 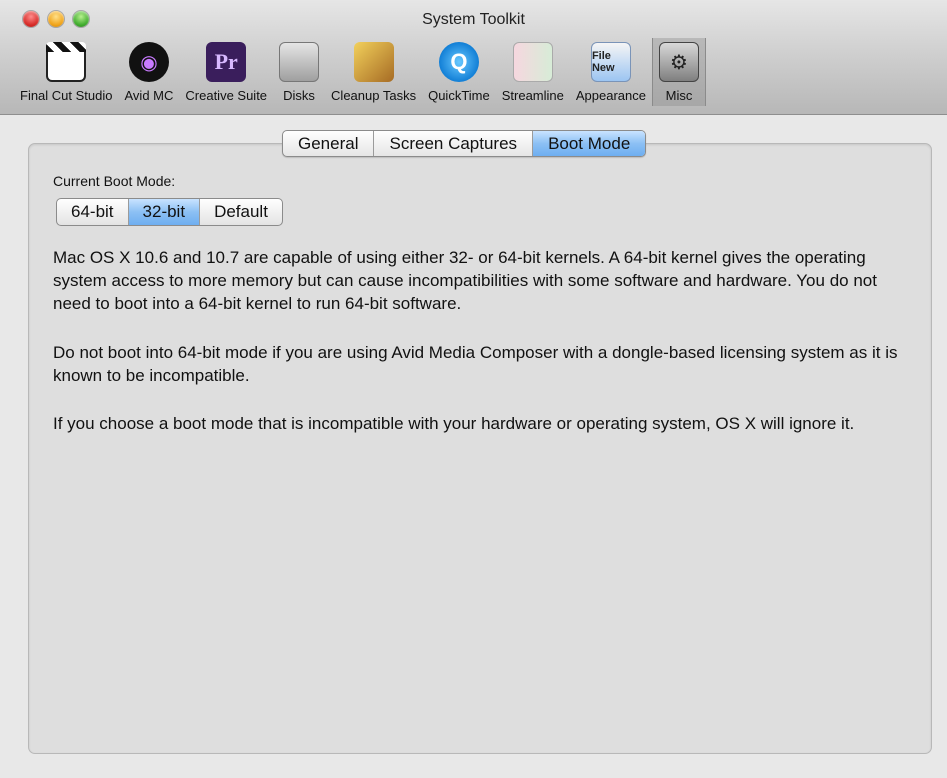 I want to click on boot-mode-64-bit-segment: 64-bit, so click(x=93, y=212).